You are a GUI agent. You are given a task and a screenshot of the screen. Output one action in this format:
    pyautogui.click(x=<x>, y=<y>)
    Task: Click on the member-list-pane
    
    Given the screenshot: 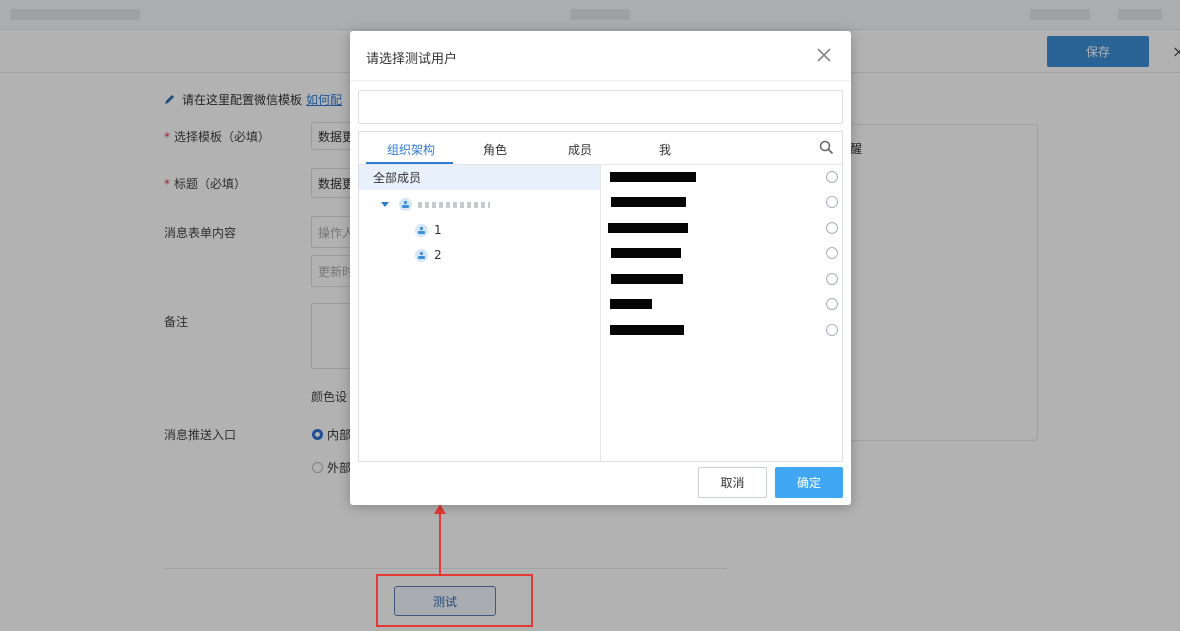 What is the action you would take?
    pyautogui.click(x=722, y=313)
    